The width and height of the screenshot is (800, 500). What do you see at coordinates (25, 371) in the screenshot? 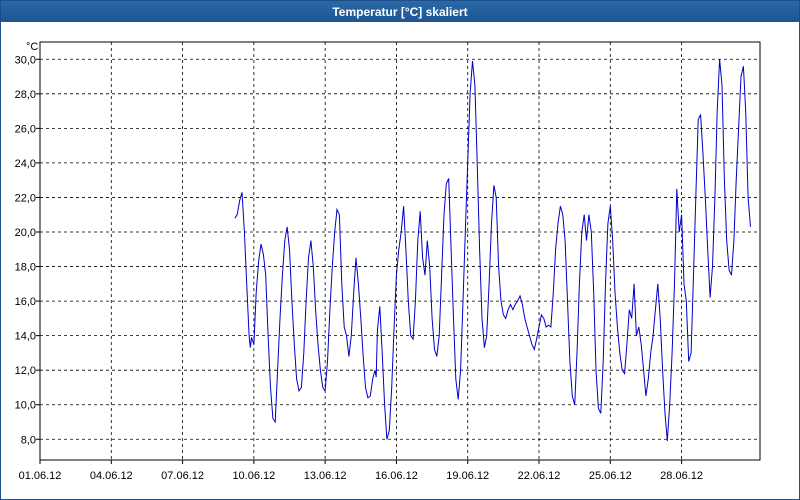
I see `y-tick-label: 12,0` at bounding box center [25, 371].